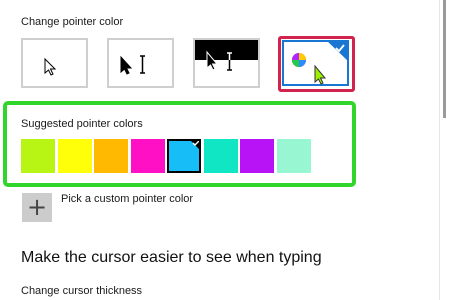 This screenshot has height=300, width=450. Describe the element at coordinates (226, 55) in the screenshot. I see `inverted-pointer-icon` at that location.